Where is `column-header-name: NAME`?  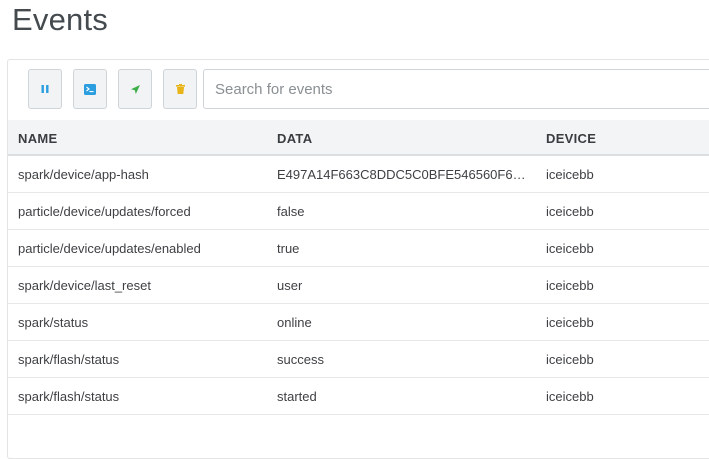
column-header-name: NAME is located at coordinates (37, 138).